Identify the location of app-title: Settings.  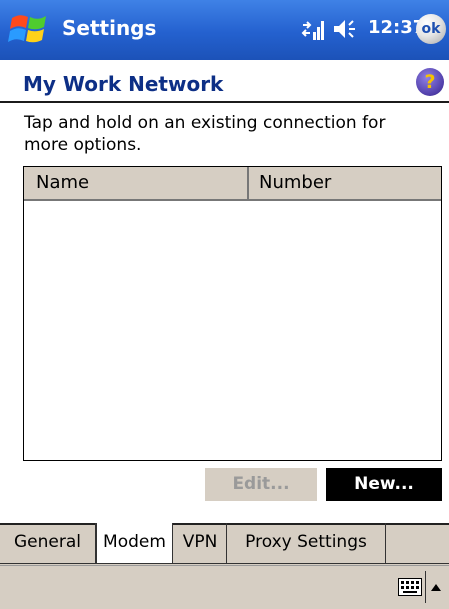
(109, 28).